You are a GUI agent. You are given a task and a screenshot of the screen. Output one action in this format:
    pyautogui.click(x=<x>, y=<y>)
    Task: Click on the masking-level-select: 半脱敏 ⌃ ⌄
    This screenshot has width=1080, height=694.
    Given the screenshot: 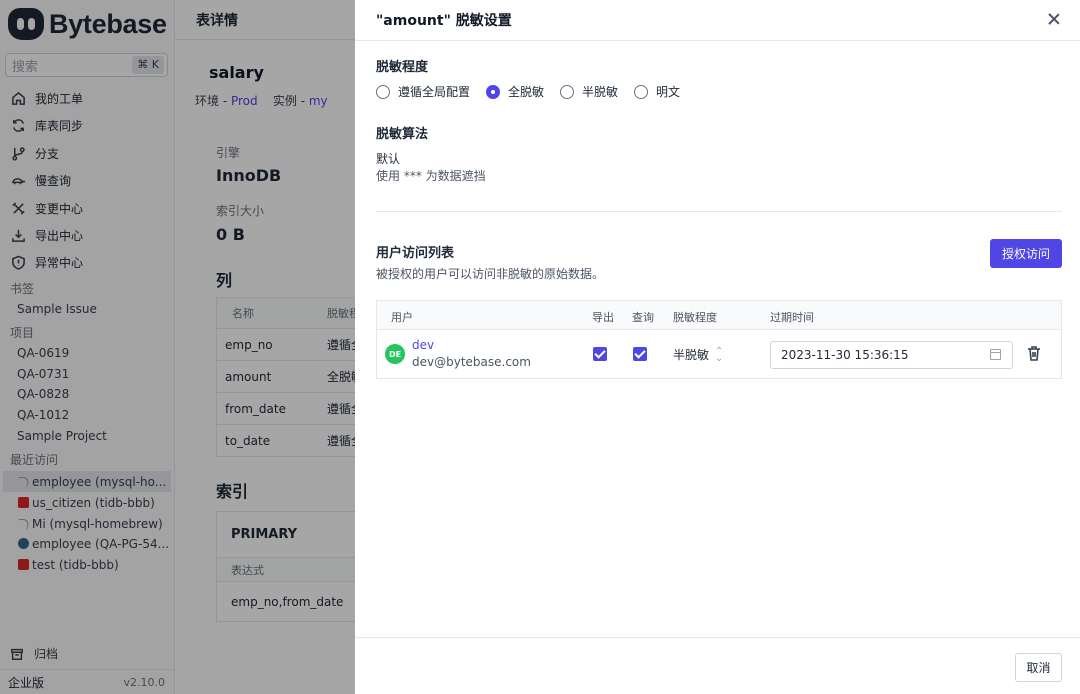 What is the action you would take?
    pyautogui.click(x=698, y=354)
    